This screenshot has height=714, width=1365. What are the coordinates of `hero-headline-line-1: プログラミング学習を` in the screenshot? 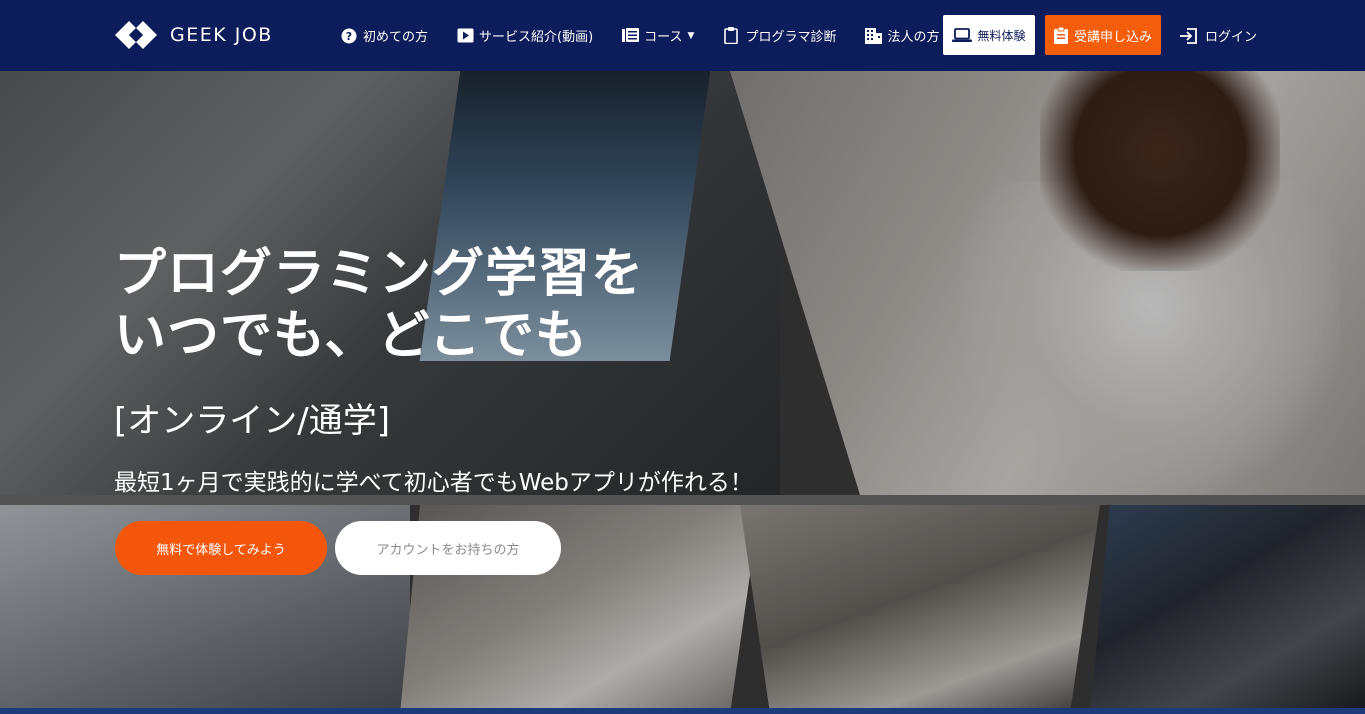 It's located at (379, 274).